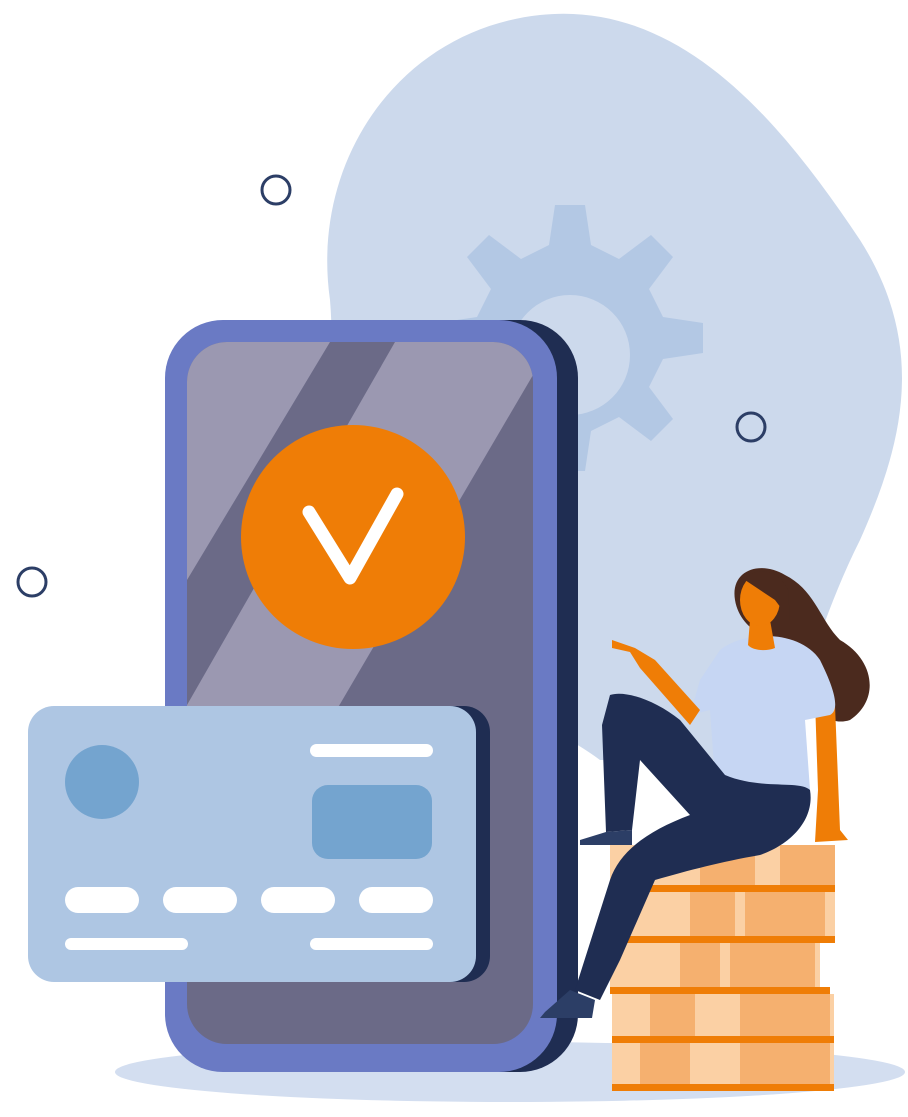  Describe the element at coordinates (353, 537) in the screenshot. I see `confirmation-badge` at that location.